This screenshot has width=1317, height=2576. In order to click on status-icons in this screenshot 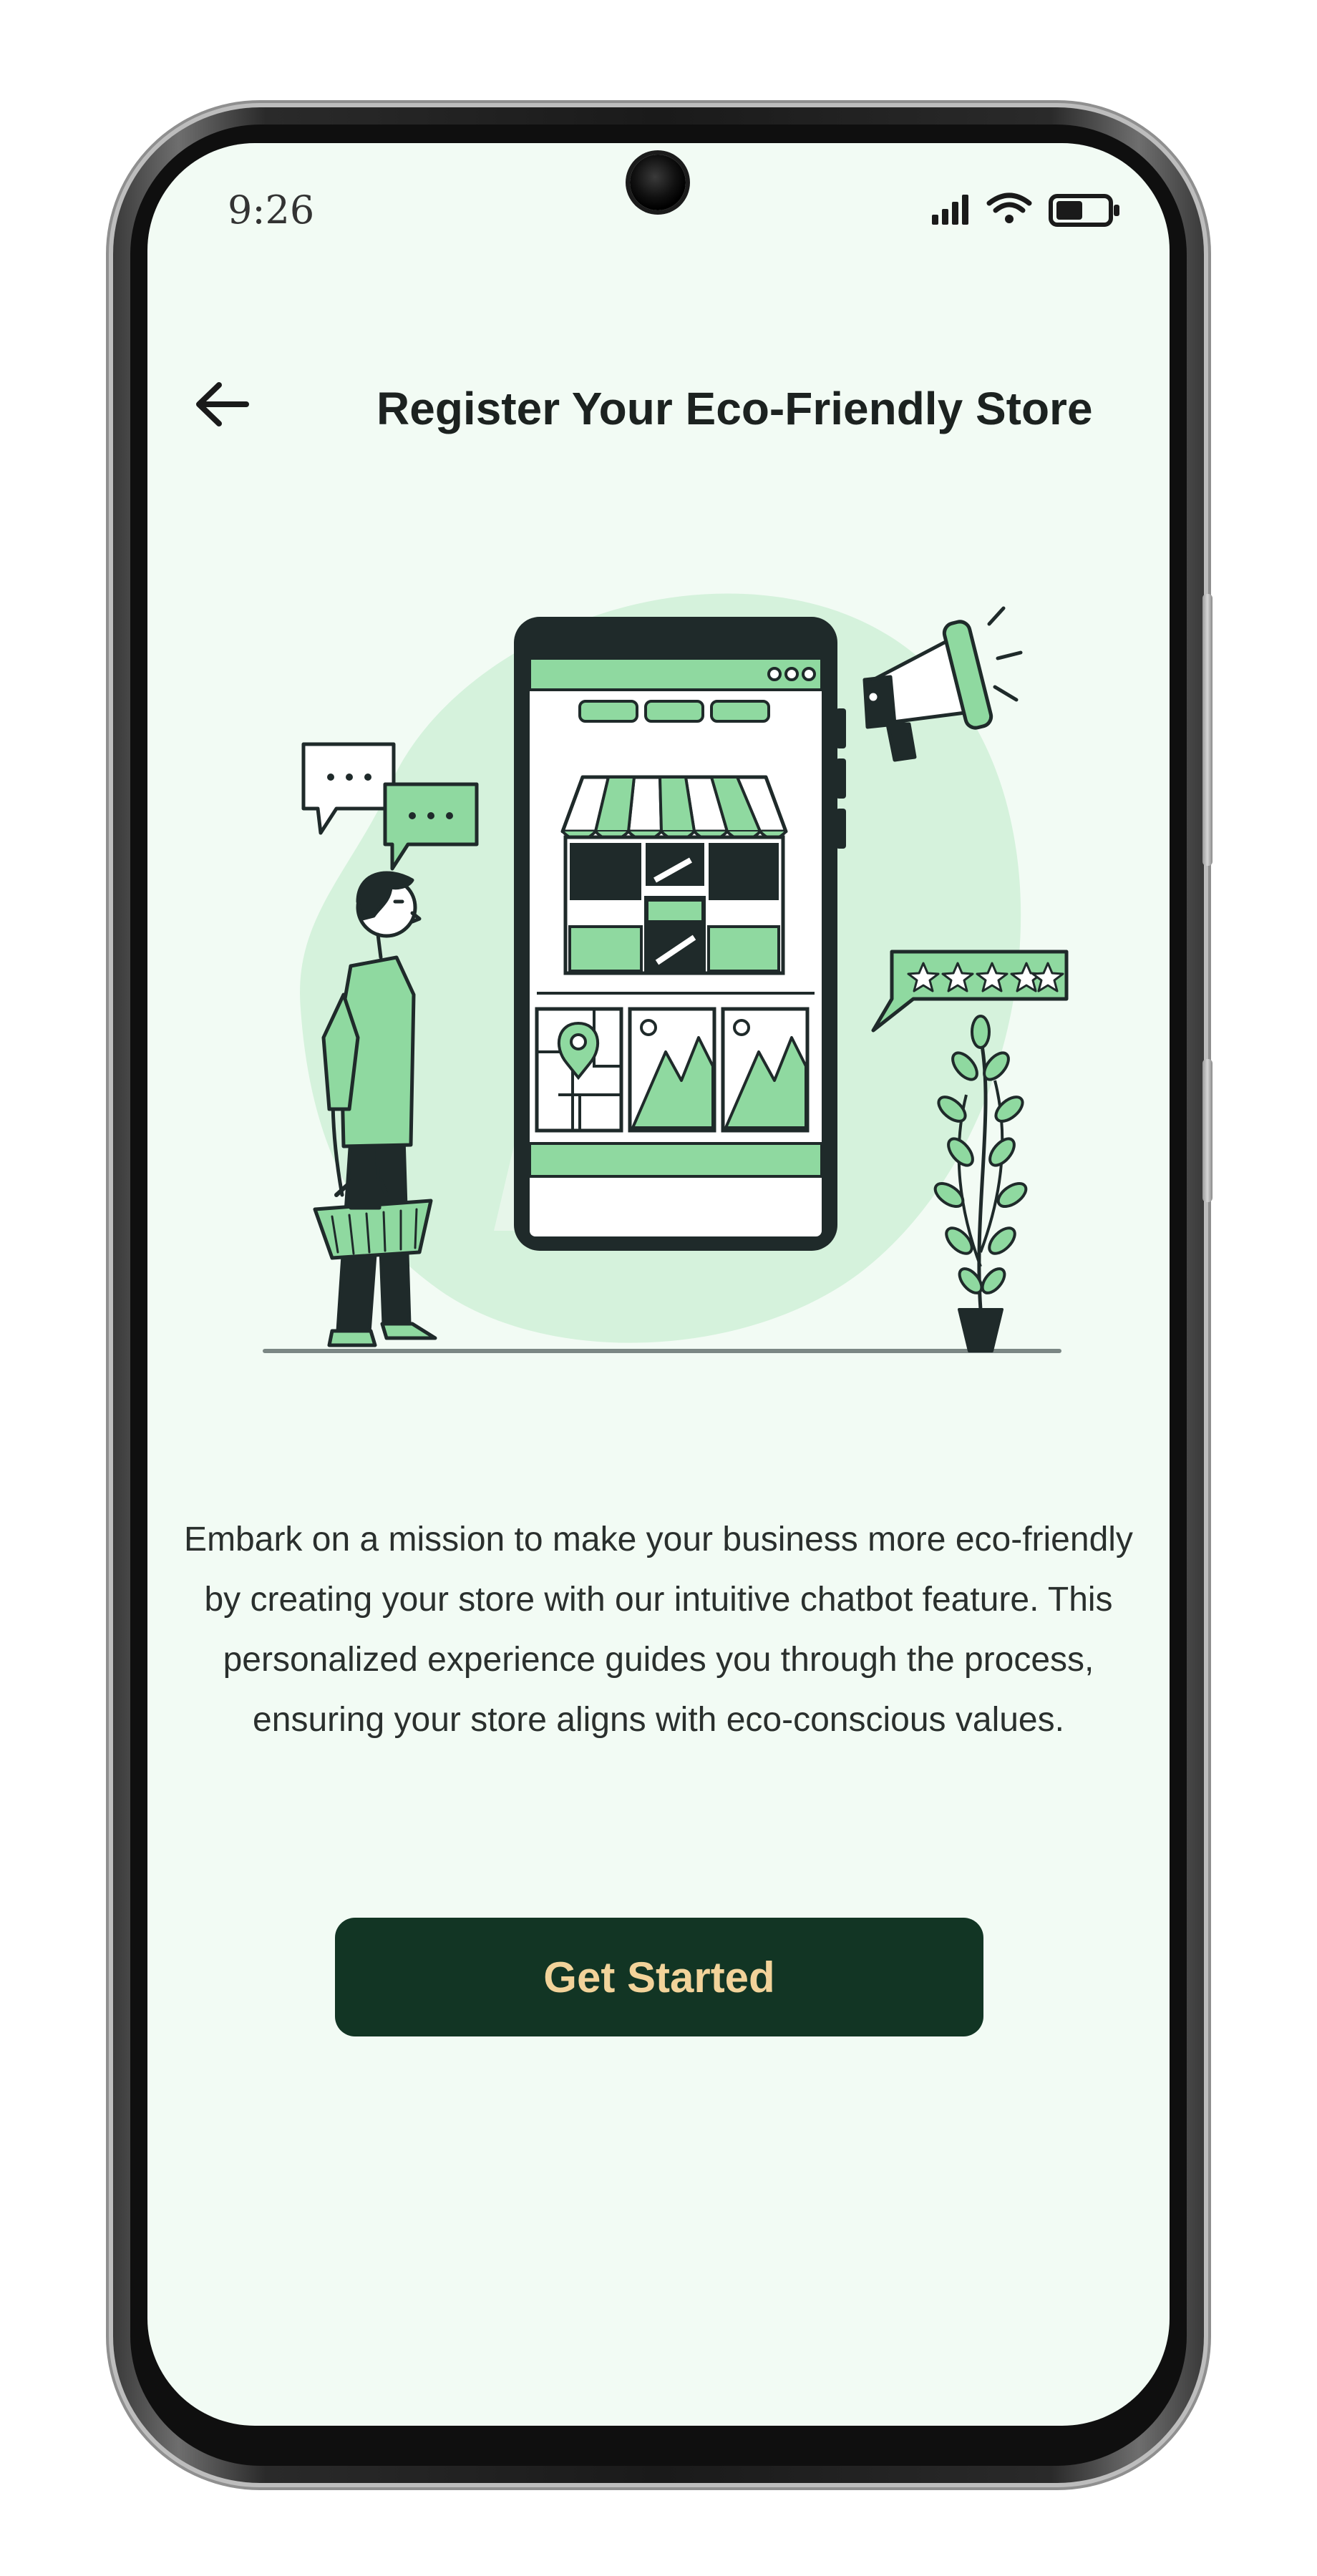, I will do `click(1025, 209)`.